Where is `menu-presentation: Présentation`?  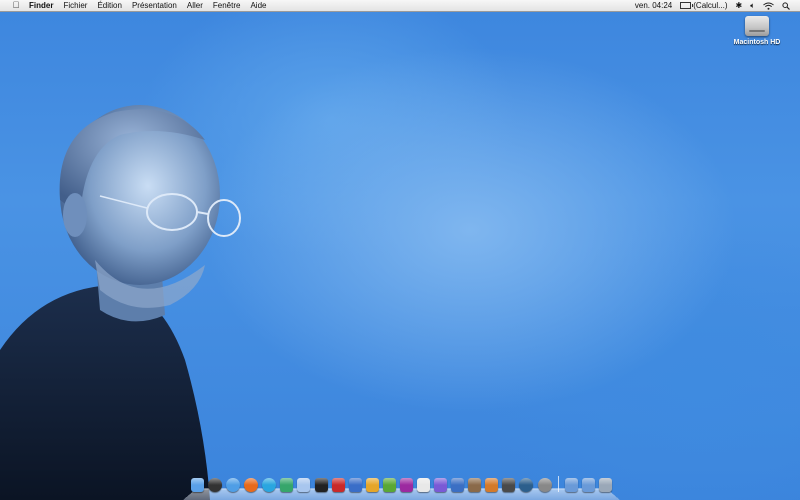 menu-presentation: Présentation is located at coordinates (154, 5).